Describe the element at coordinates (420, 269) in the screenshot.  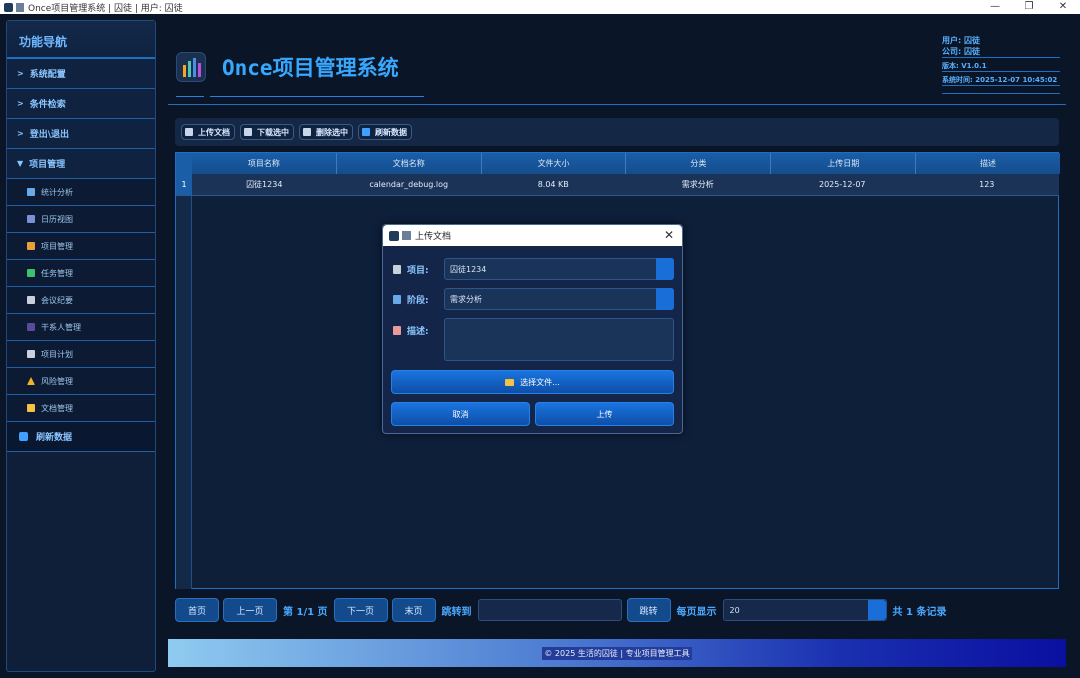
I see `project-field-row: 项目:` at that location.